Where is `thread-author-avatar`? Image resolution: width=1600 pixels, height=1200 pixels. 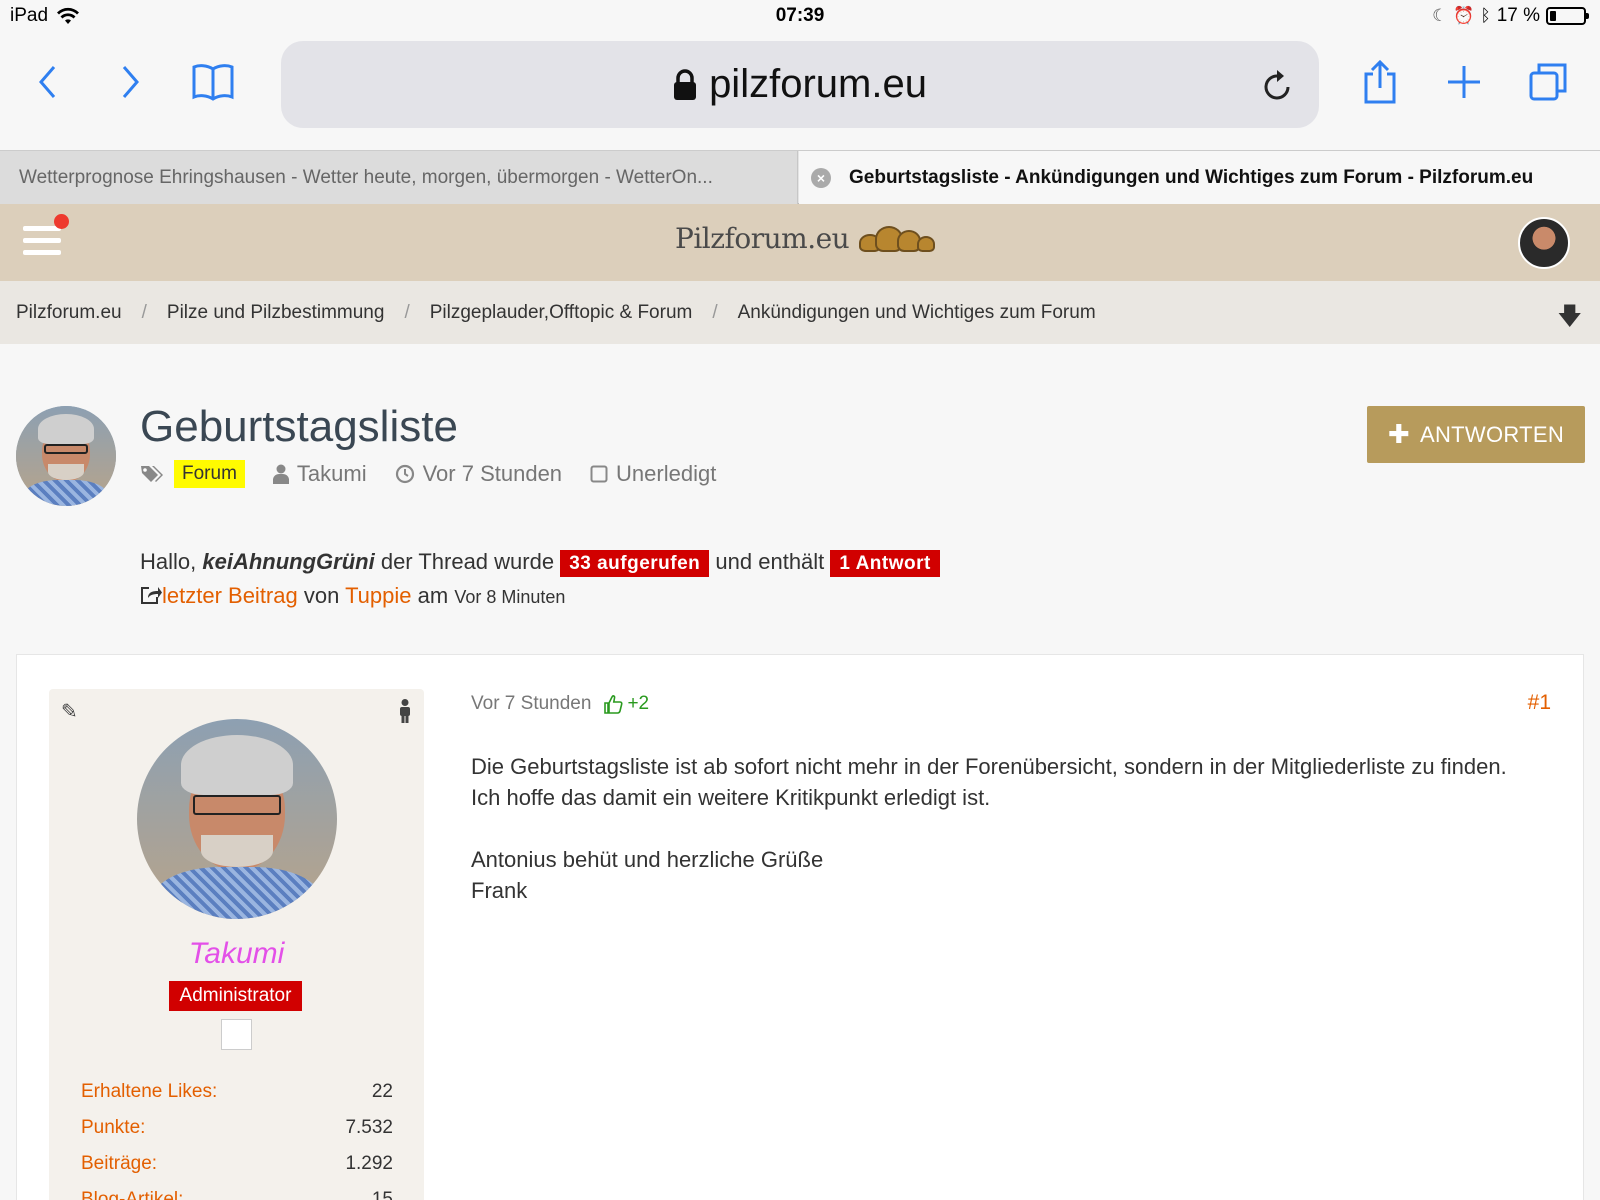
thread-author-avatar is located at coordinates (66, 456).